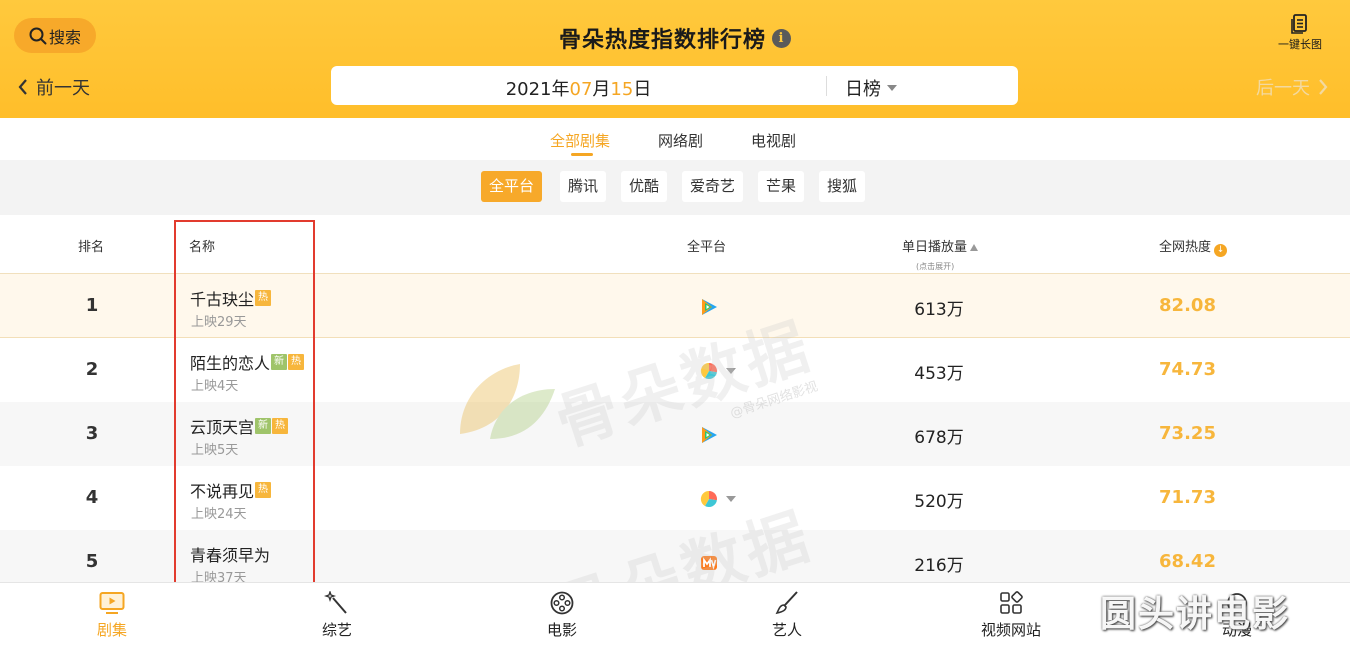 This screenshot has width=1350, height=655. Describe the element at coordinates (222, 427) in the screenshot. I see `series-title: 云顶天宫` at that location.